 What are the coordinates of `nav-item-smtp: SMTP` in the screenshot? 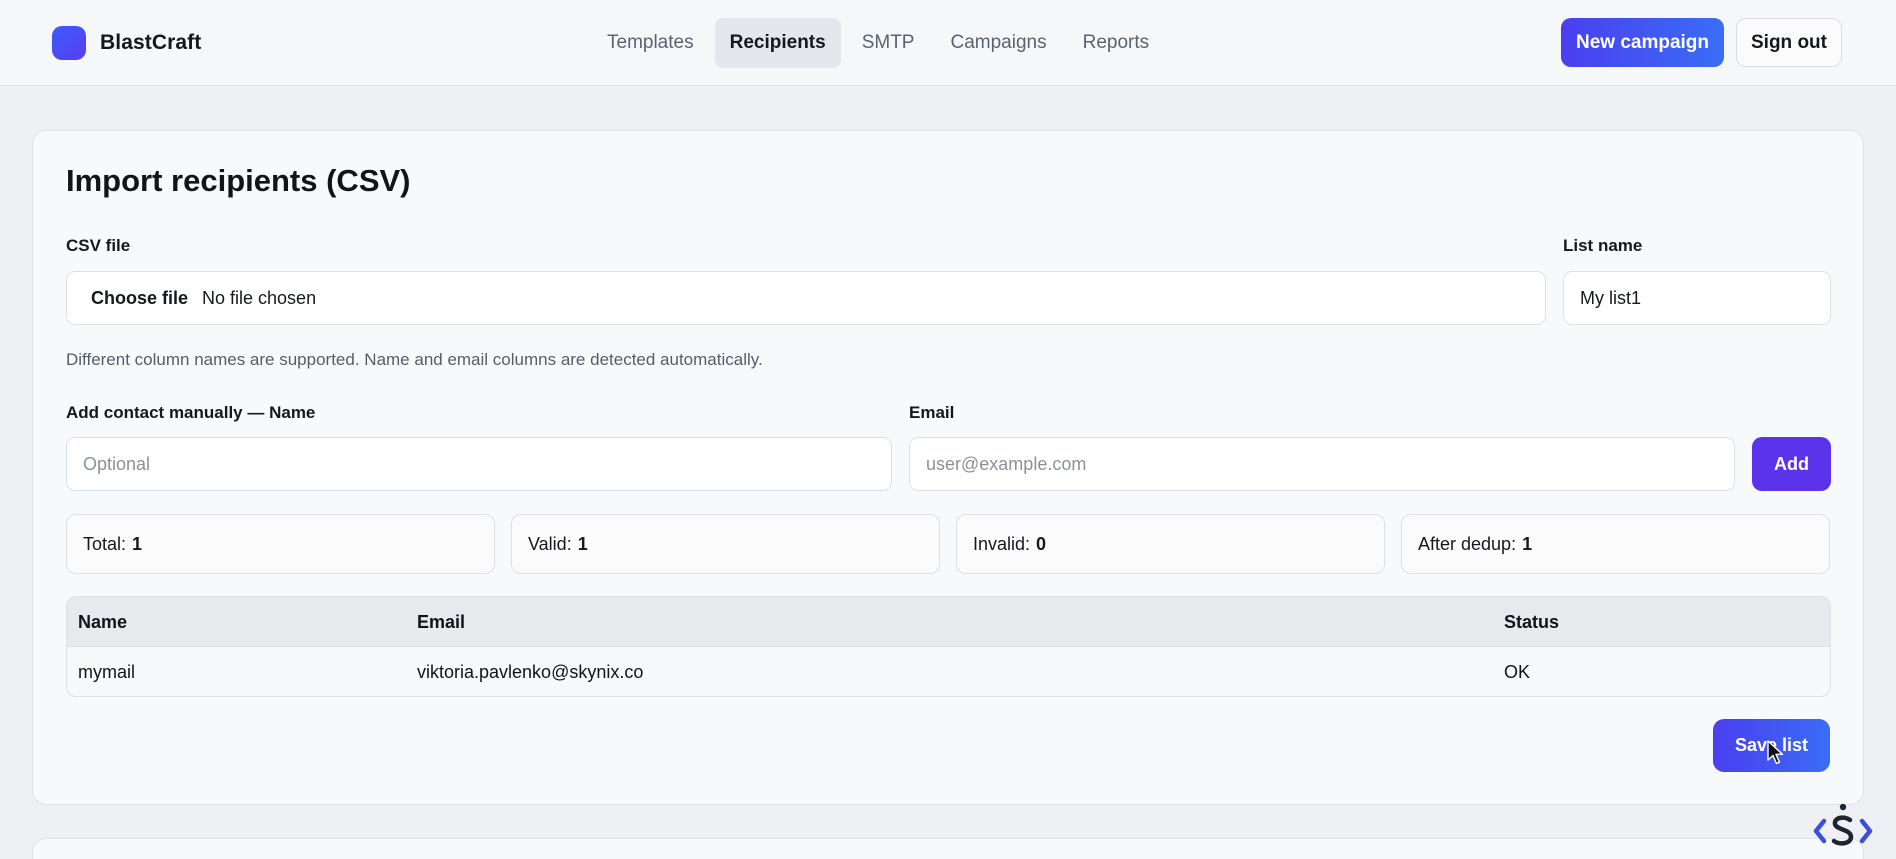 It's located at (888, 43).